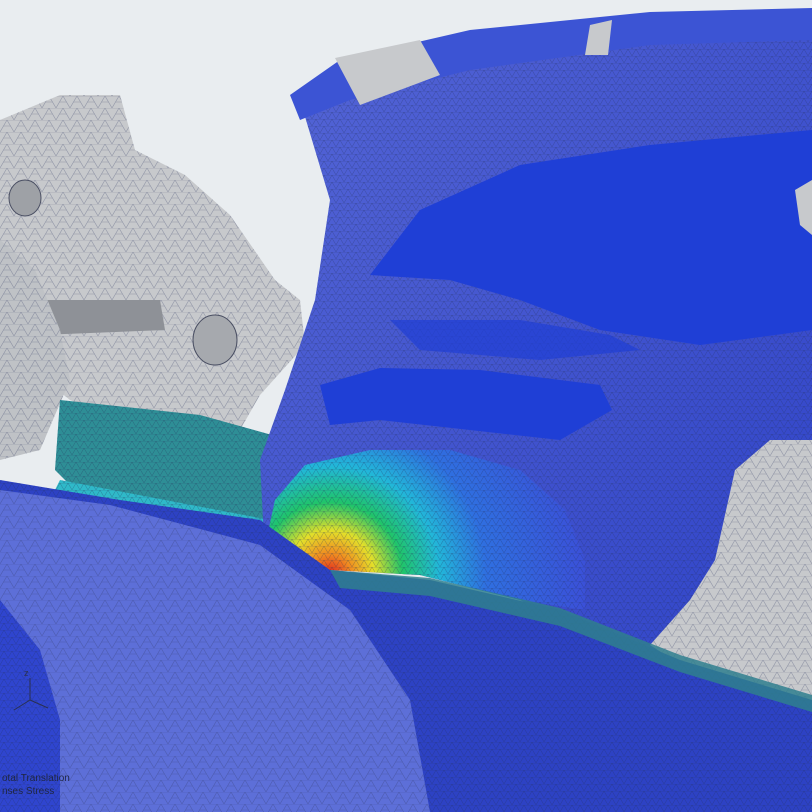 This screenshot has width=812, height=812. What do you see at coordinates (26, 673) in the screenshot?
I see `axis-label-z: z` at bounding box center [26, 673].